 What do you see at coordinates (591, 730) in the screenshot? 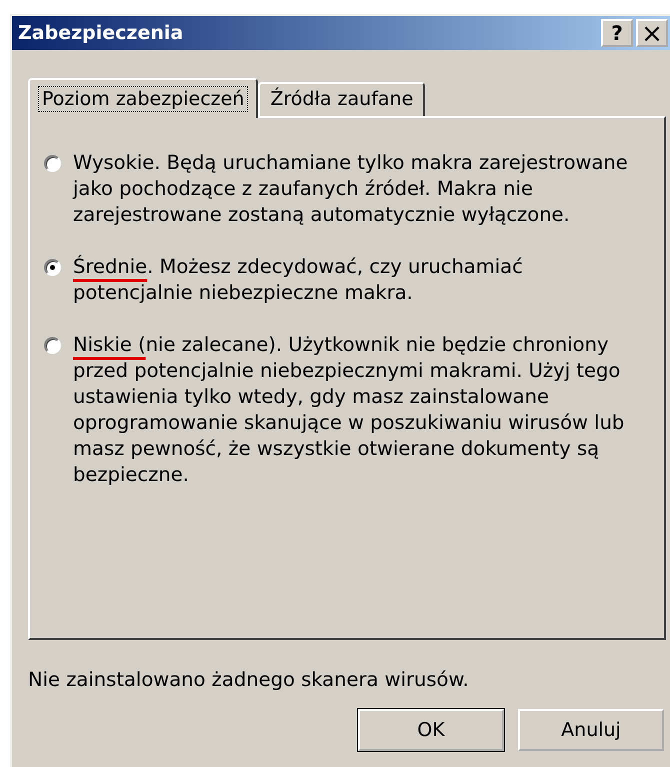
I see `cancel-button: Anuluj` at bounding box center [591, 730].